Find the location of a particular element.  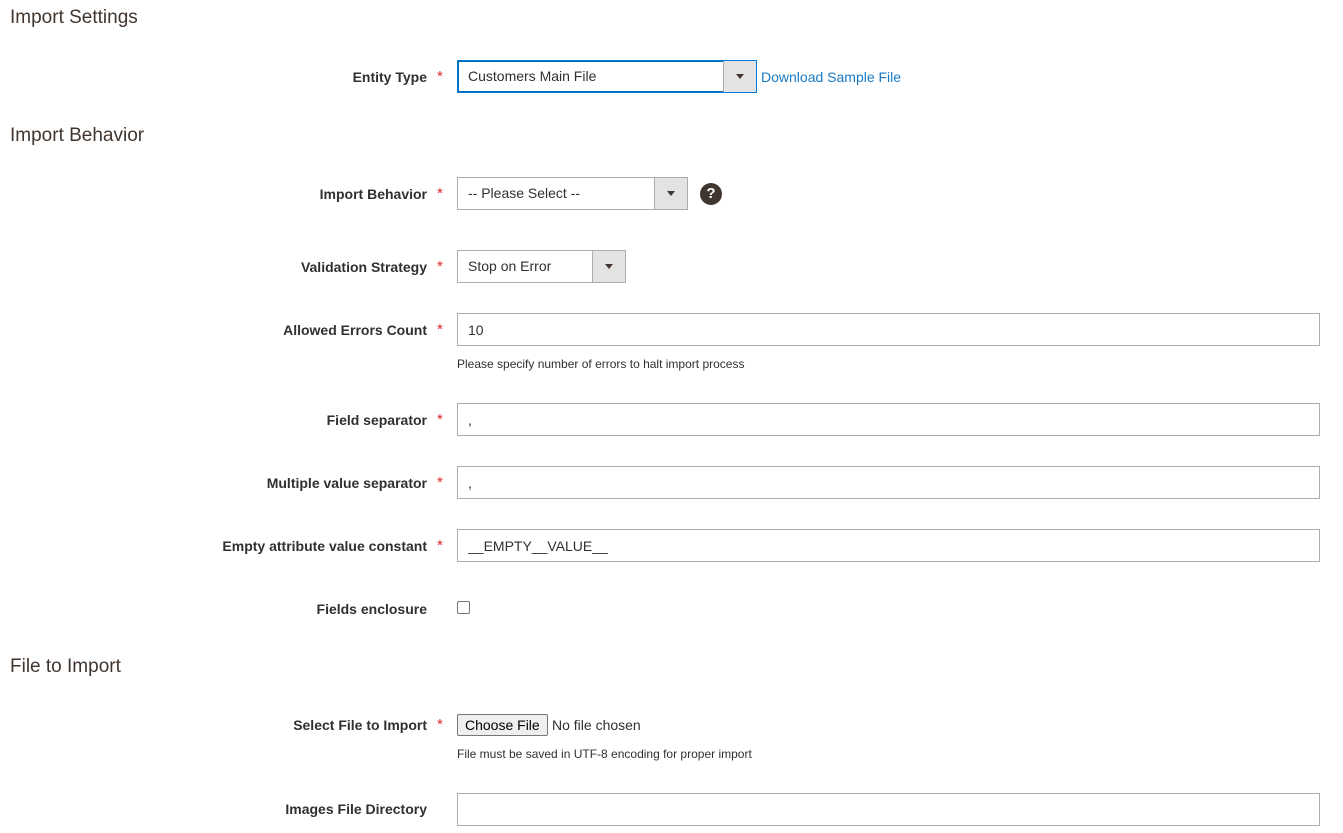

help-icon: ? is located at coordinates (711, 194).